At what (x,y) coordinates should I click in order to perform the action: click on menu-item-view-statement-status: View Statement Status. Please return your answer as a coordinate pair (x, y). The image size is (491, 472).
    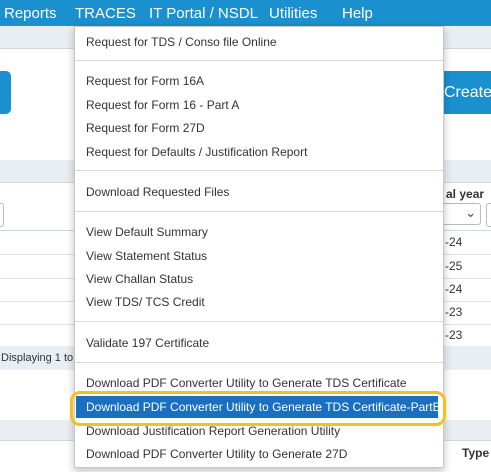
    Looking at the image, I should click on (146, 256).